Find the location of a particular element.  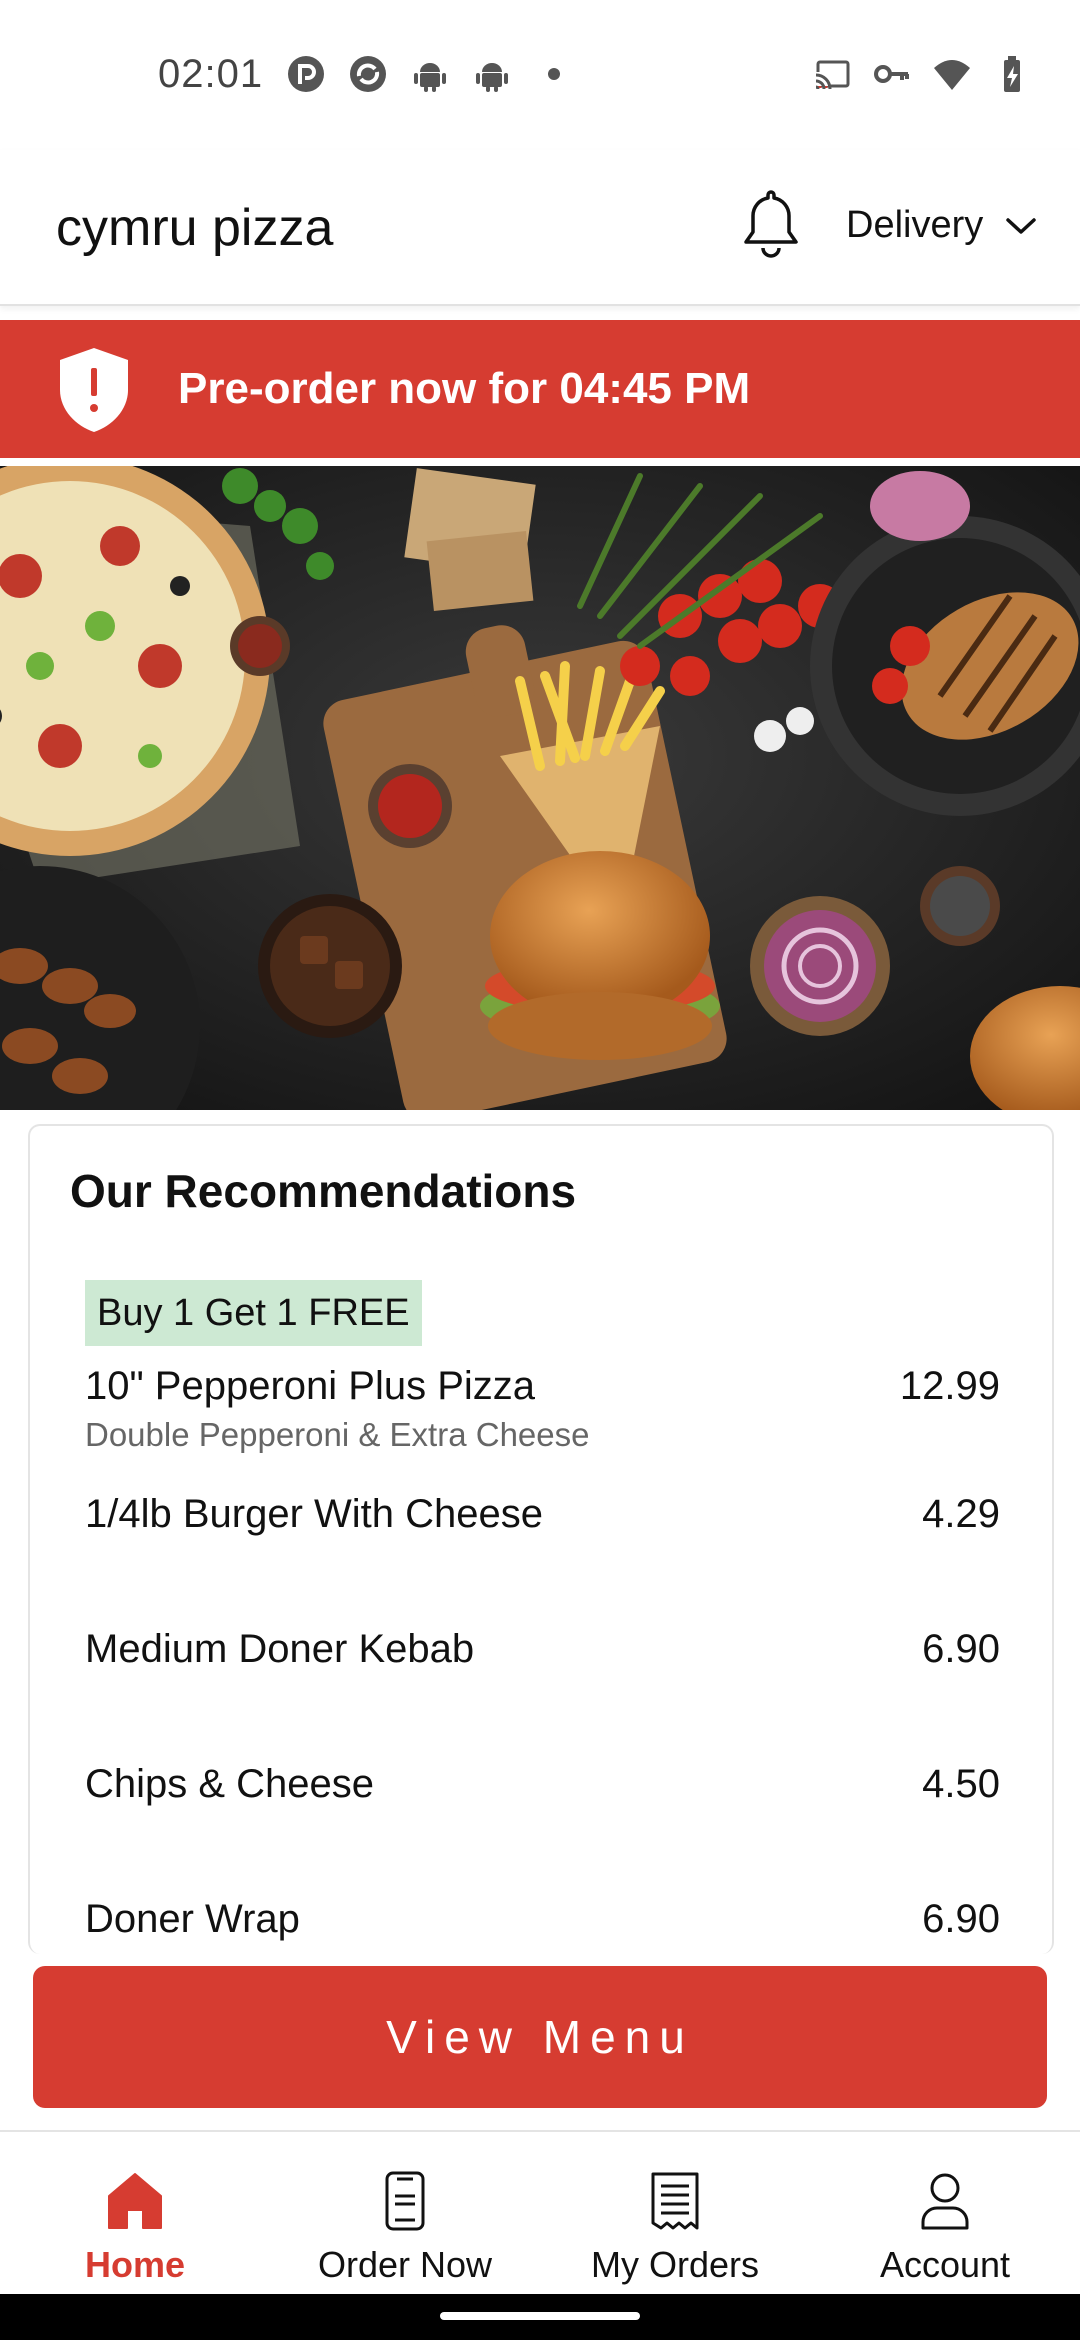

nav-label-account: Account is located at coordinates (945, 2264).